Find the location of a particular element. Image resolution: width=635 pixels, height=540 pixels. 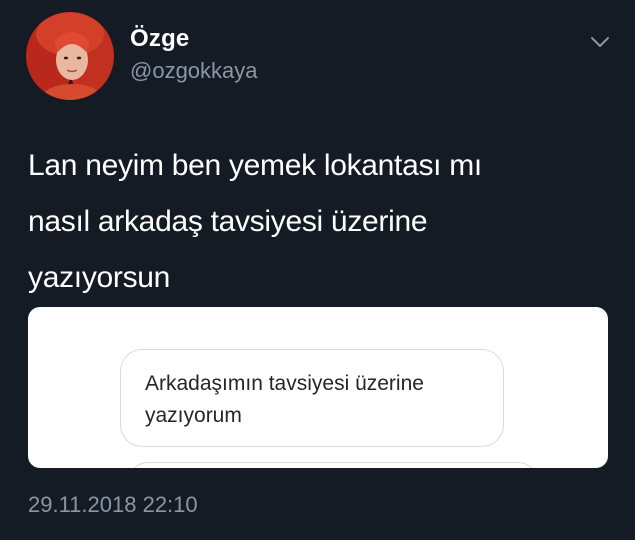

avatar is located at coordinates (70, 56).